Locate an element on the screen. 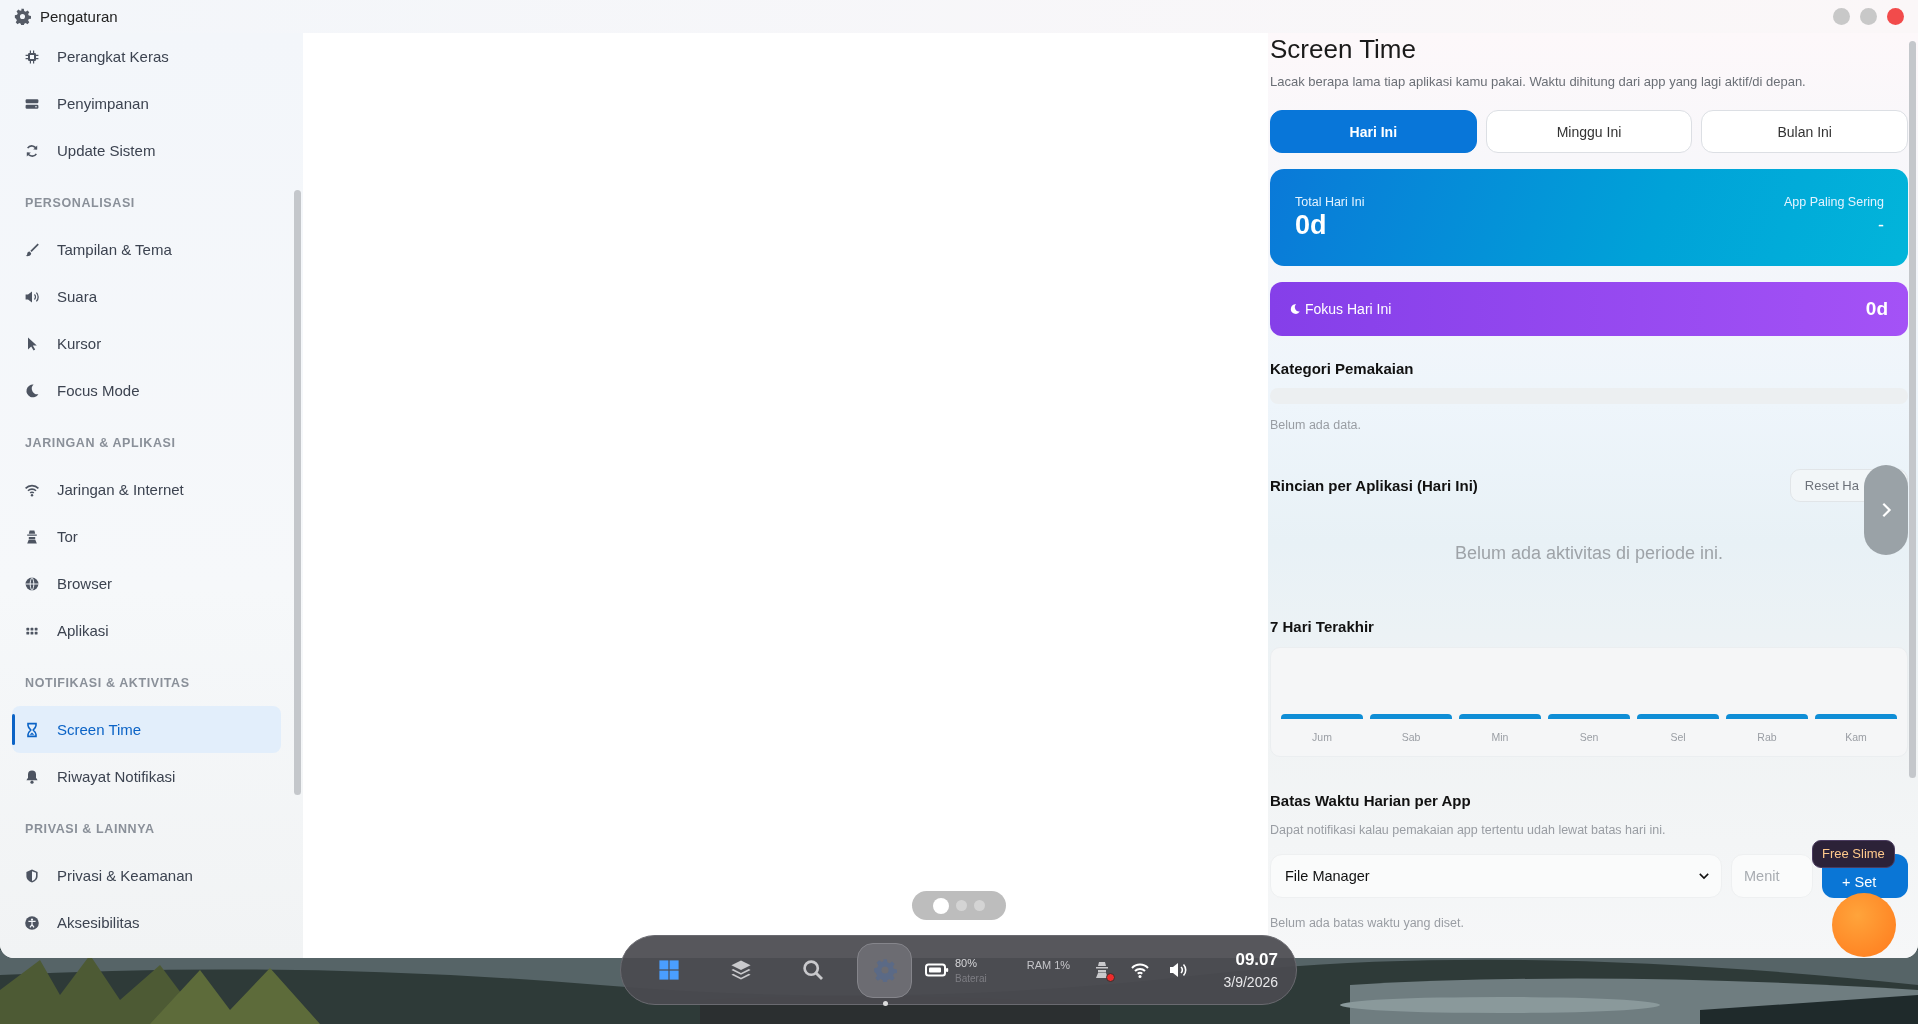  sidebar-item: Browser is located at coordinates (146, 583).